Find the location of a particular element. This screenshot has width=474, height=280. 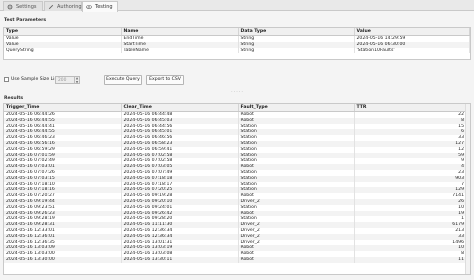

table-cell: QueryString is located at coordinates (63, 50).